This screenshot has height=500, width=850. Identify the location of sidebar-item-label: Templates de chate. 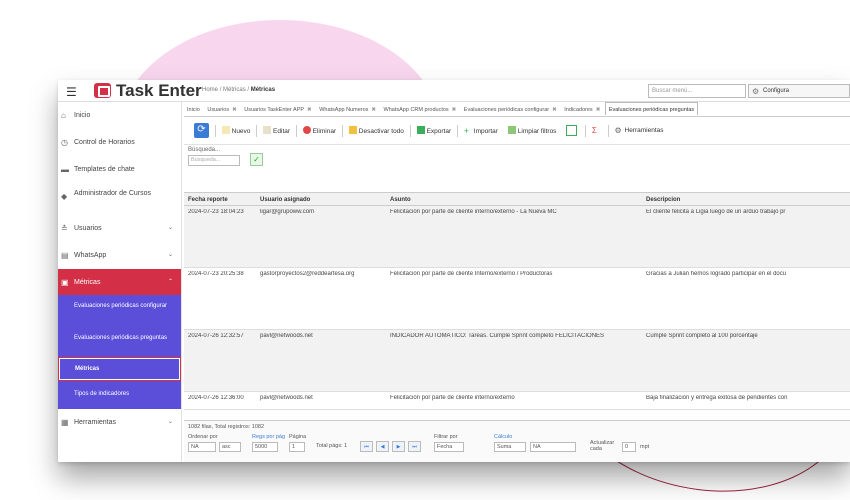
(104, 169).